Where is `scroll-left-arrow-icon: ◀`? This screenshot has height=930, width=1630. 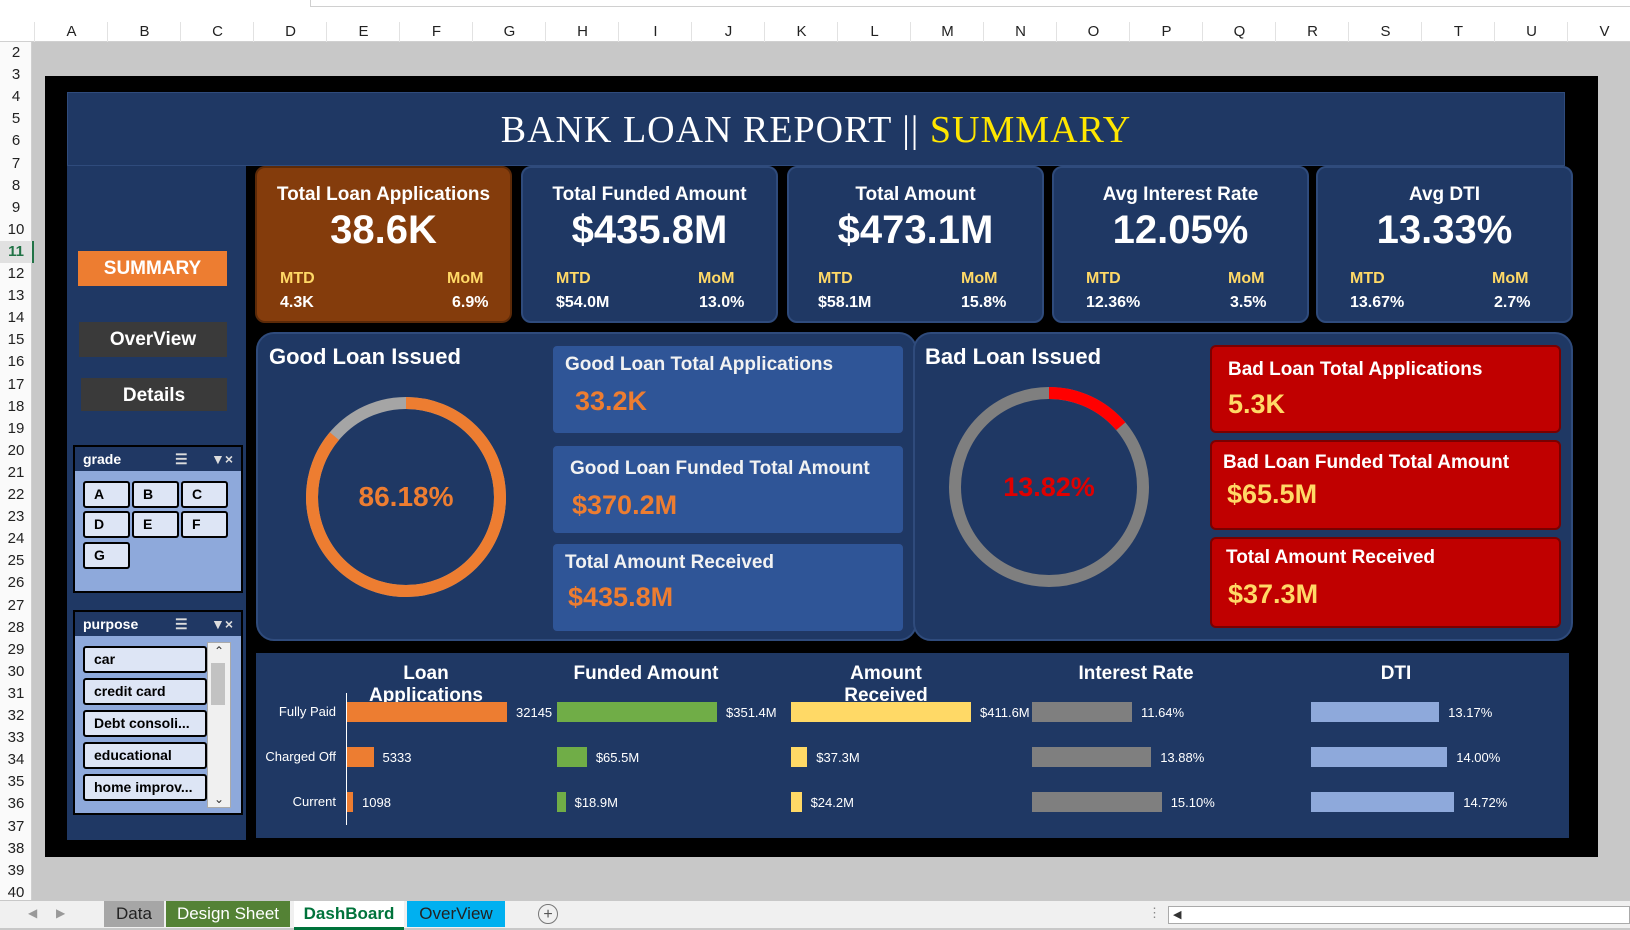
scroll-left-arrow-icon: ◀ is located at coordinates (1177, 914).